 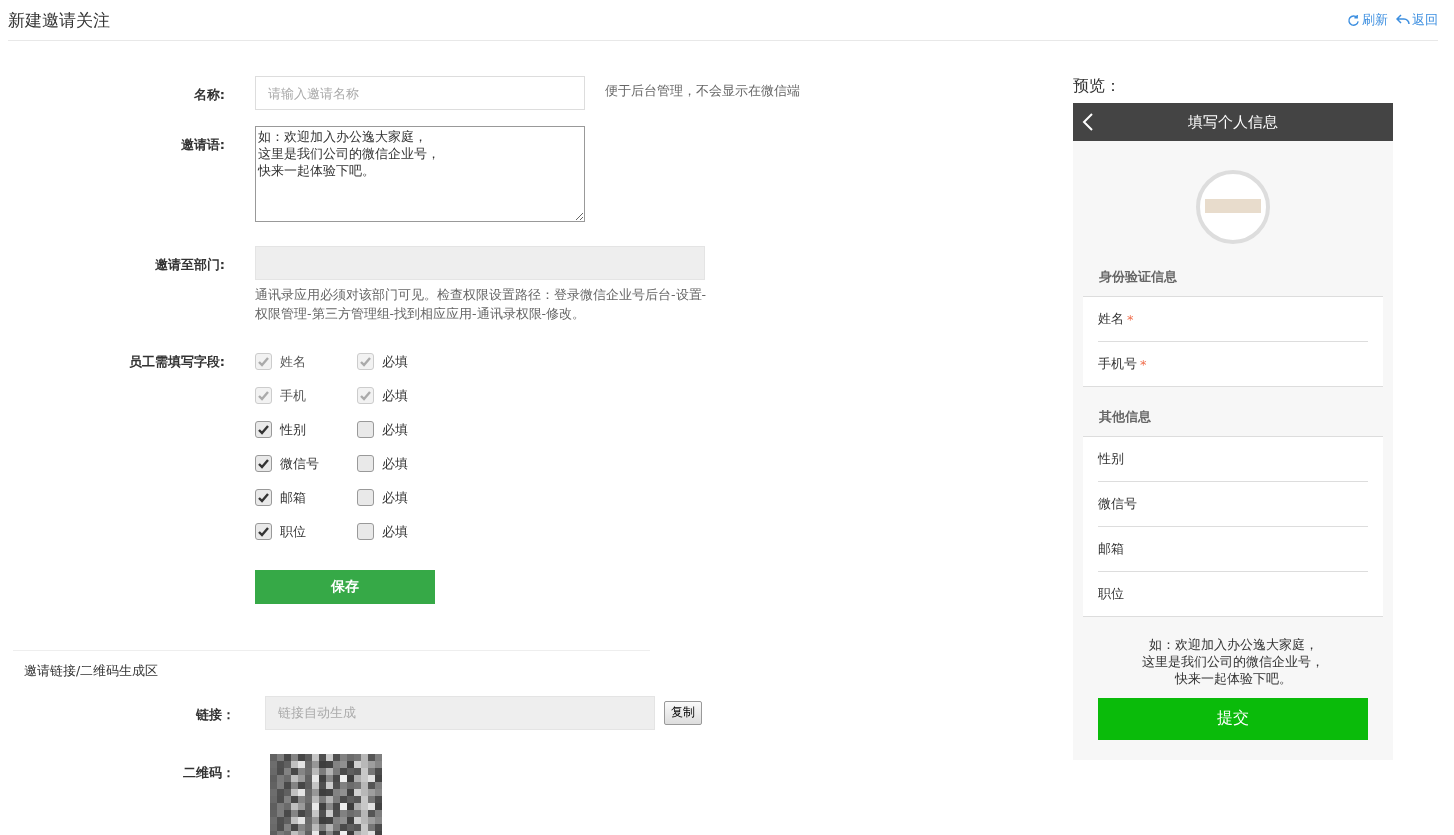 I want to click on preview-message-line: 这里是我们公司的微信企业号，, so click(x=1233, y=662).